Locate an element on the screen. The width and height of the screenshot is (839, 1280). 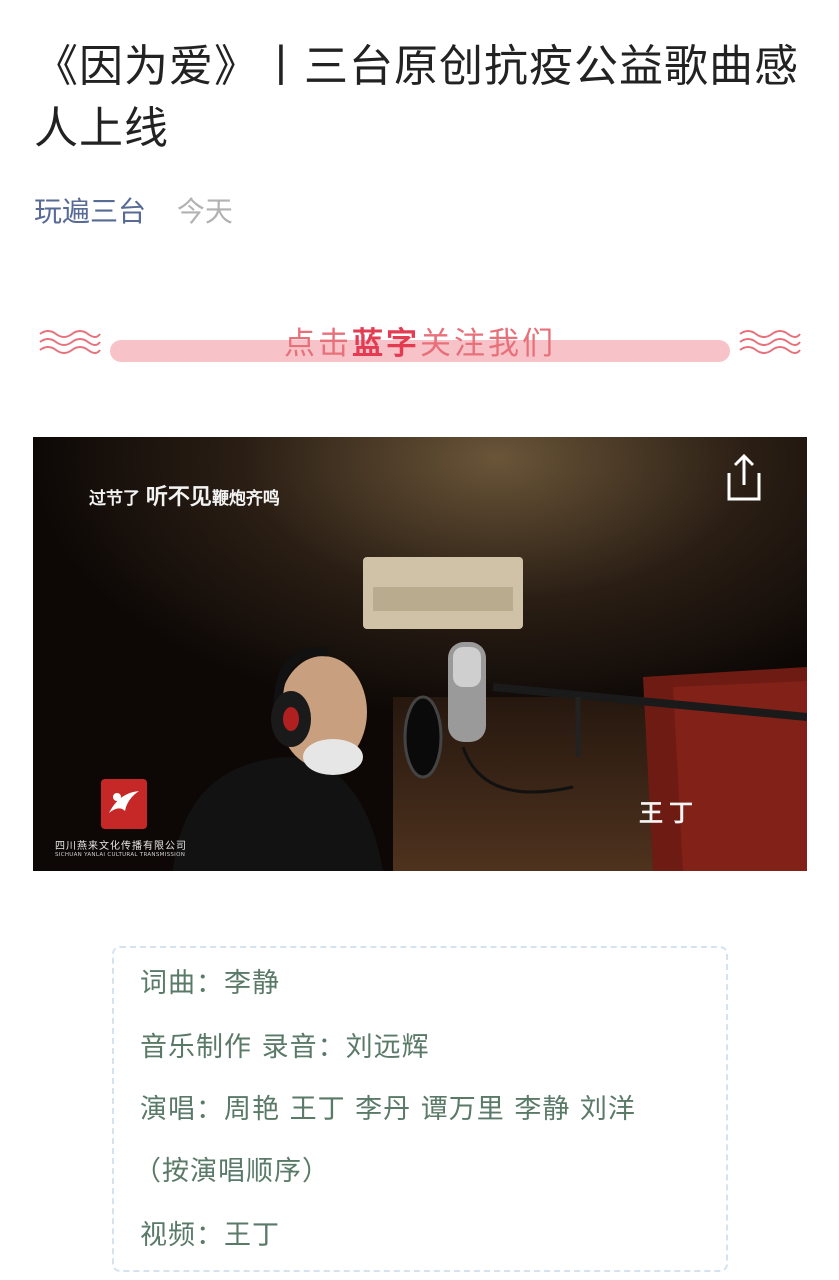
follow-text: 点击蓝字关注我们 is located at coordinates (420, 340).